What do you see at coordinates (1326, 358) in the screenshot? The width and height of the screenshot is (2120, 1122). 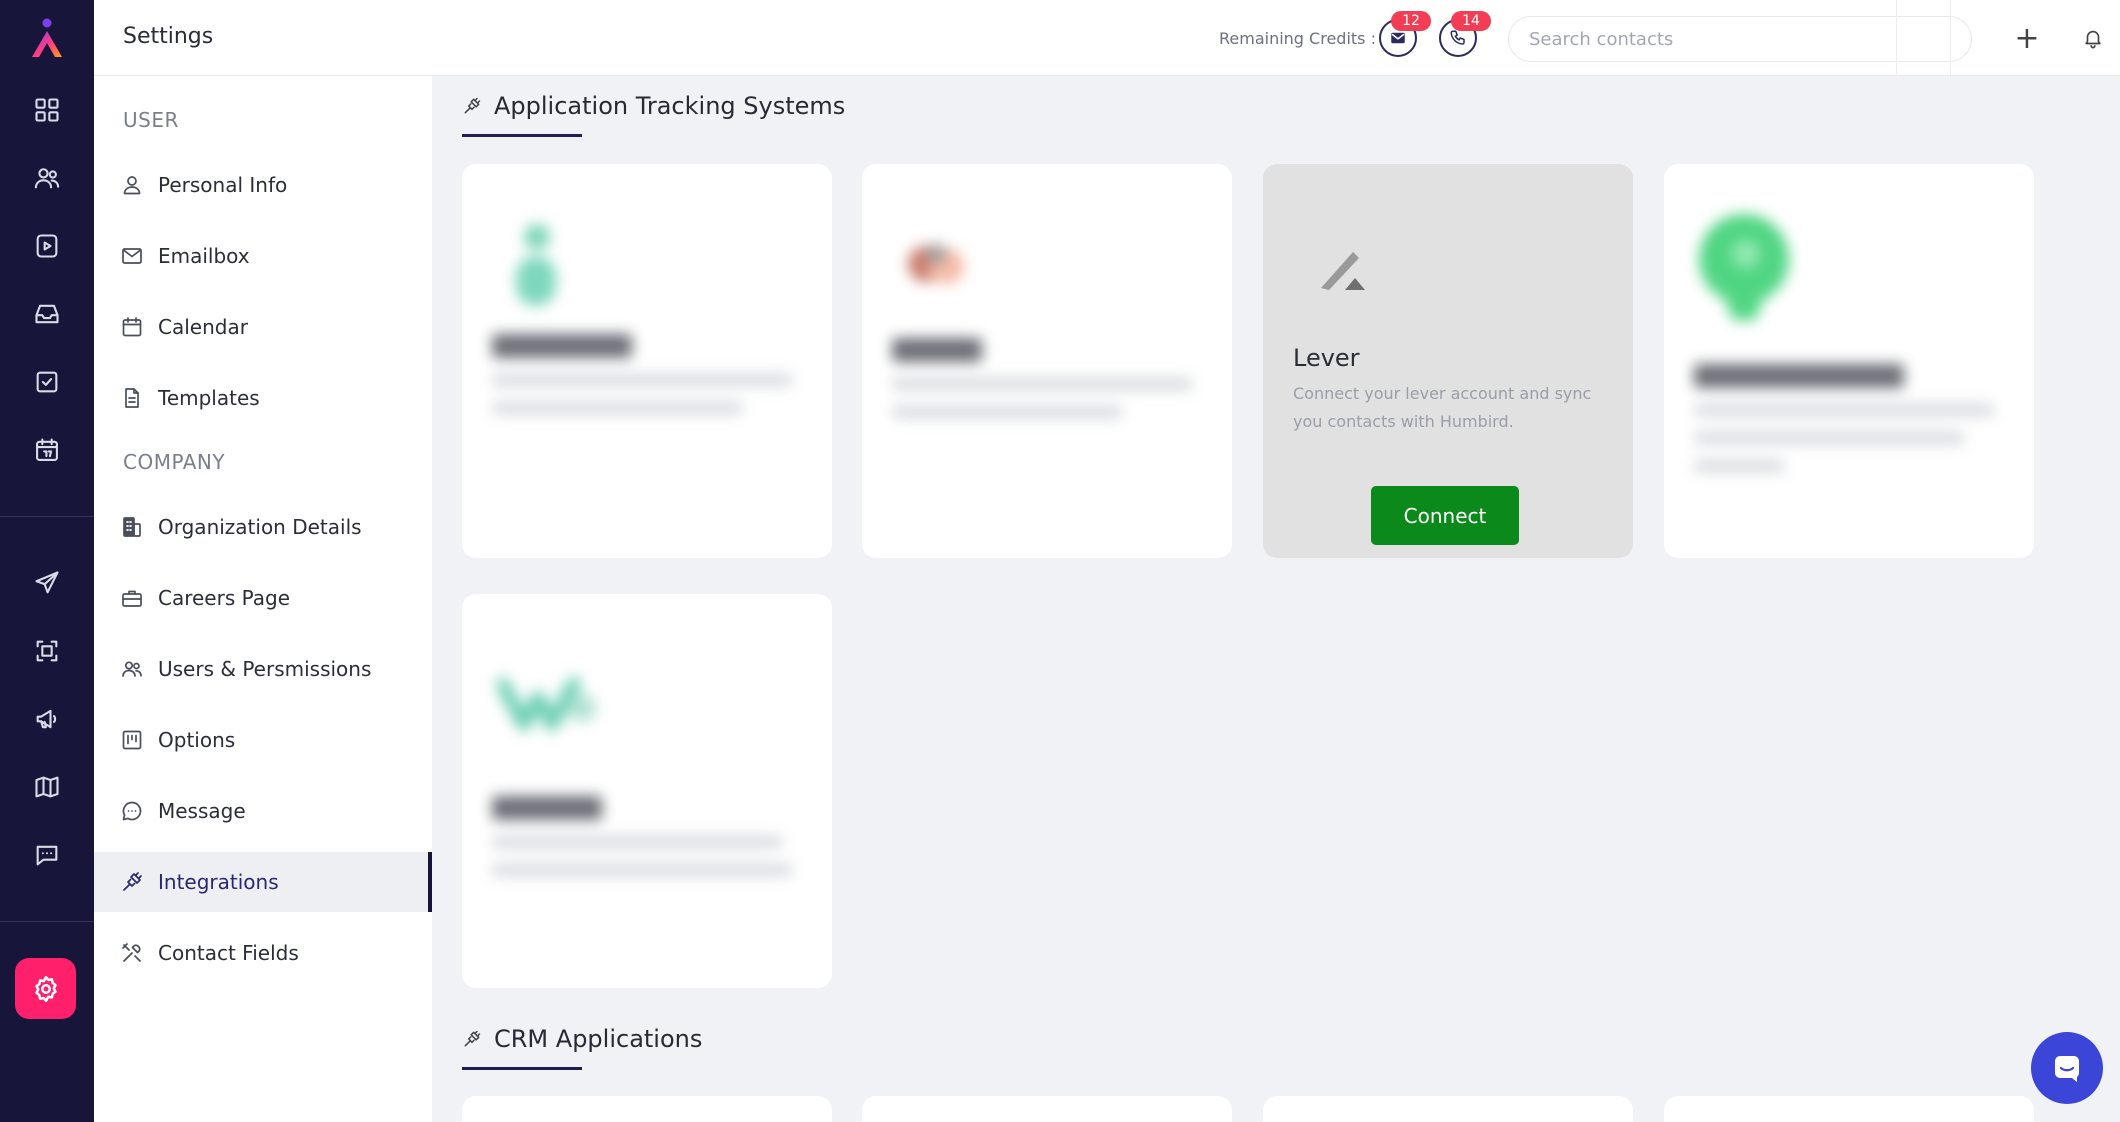 I see `card-title: Lever` at bounding box center [1326, 358].